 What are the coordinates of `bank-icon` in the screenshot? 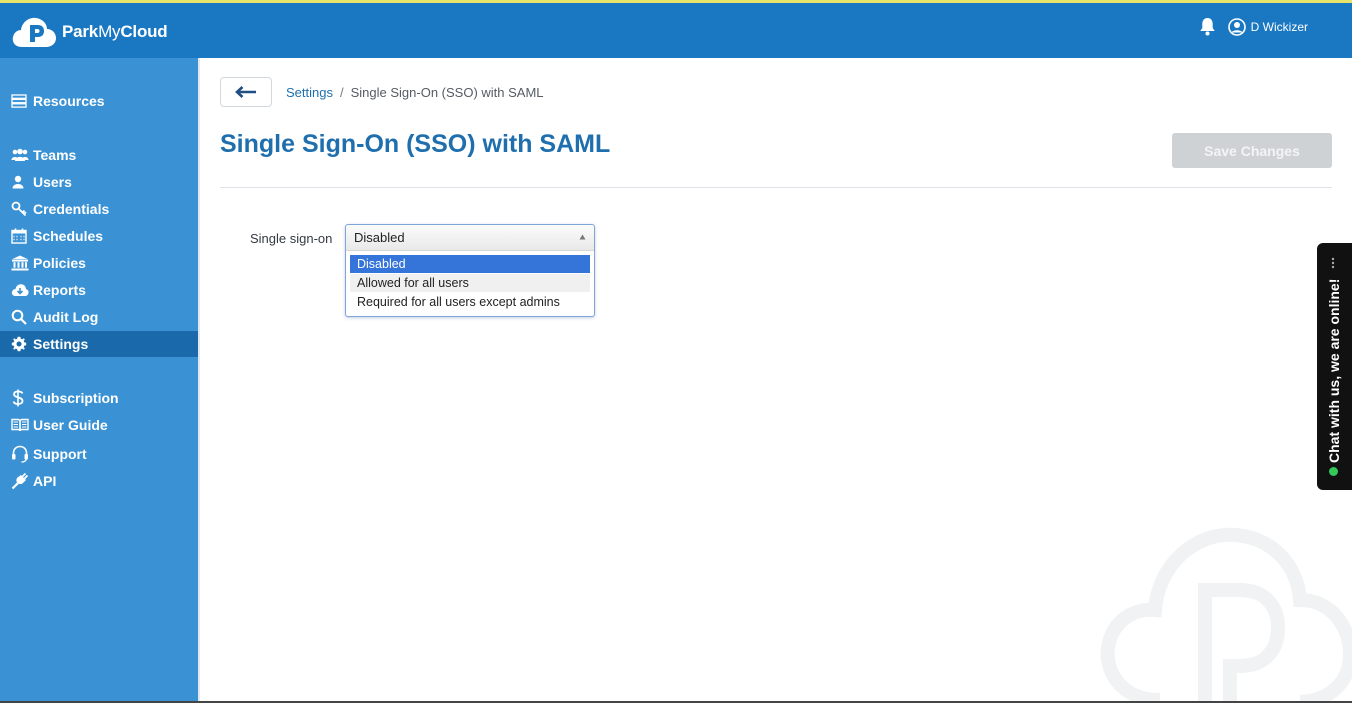 It's located at (20, 263).